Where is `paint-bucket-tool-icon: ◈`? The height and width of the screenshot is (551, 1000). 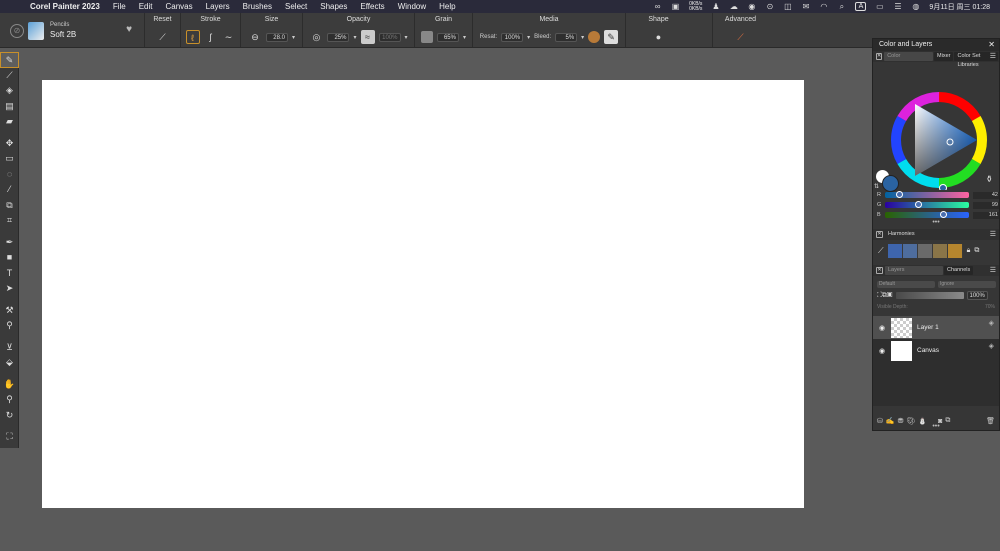
paint-bucket-tool-icon: ◈ is located at coordinates (9, 91).